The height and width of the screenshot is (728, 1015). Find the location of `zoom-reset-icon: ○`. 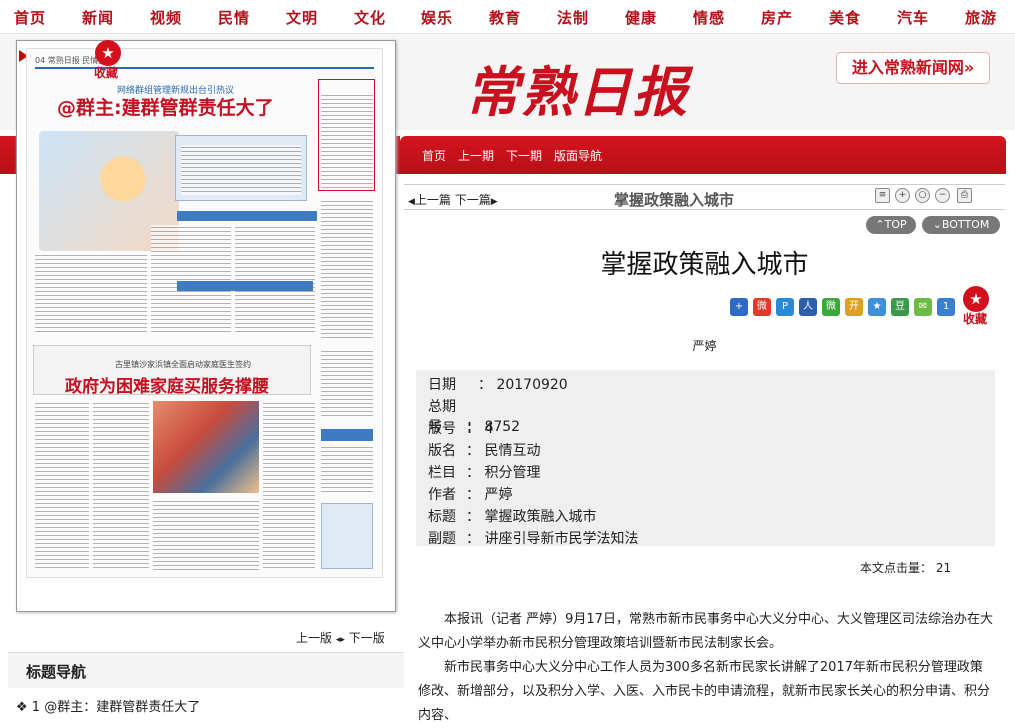

zoom-reset-icon: ○ is located at coordinates (922, 195).